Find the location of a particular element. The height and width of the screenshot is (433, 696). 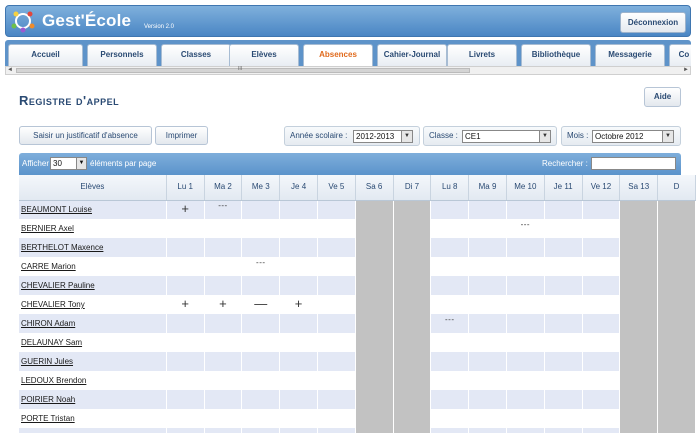

student-name-link: CARRE Marion is located at coordinates (48, 266).